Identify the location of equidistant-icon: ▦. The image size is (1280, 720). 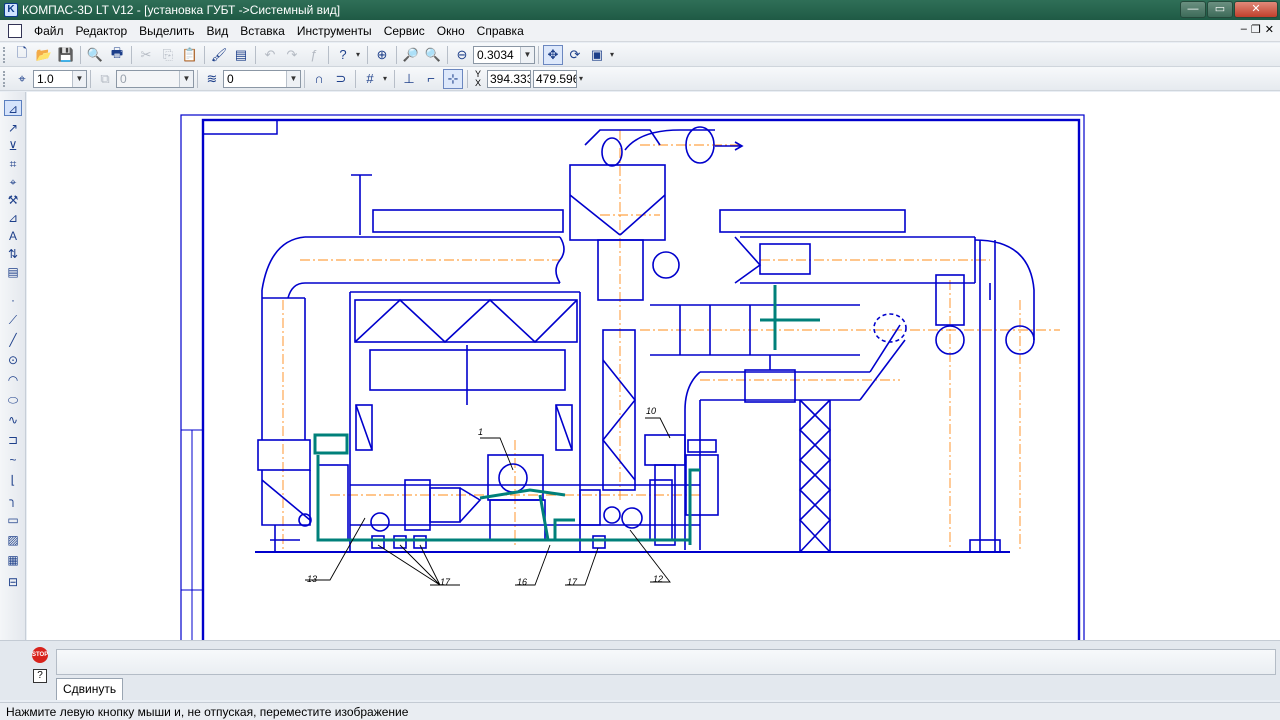
(13, 560).